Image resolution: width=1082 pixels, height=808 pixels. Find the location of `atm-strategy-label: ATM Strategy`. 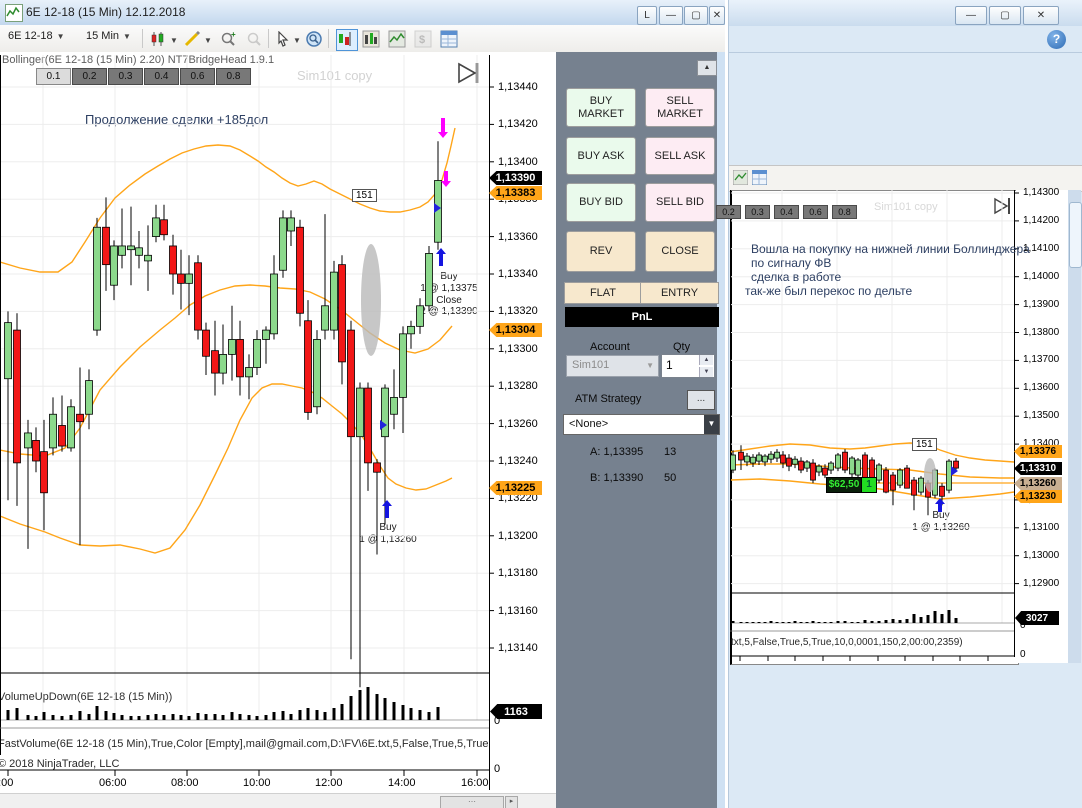

atm-strategy-label: ATM Strategy is located at coordinates (608, 399).